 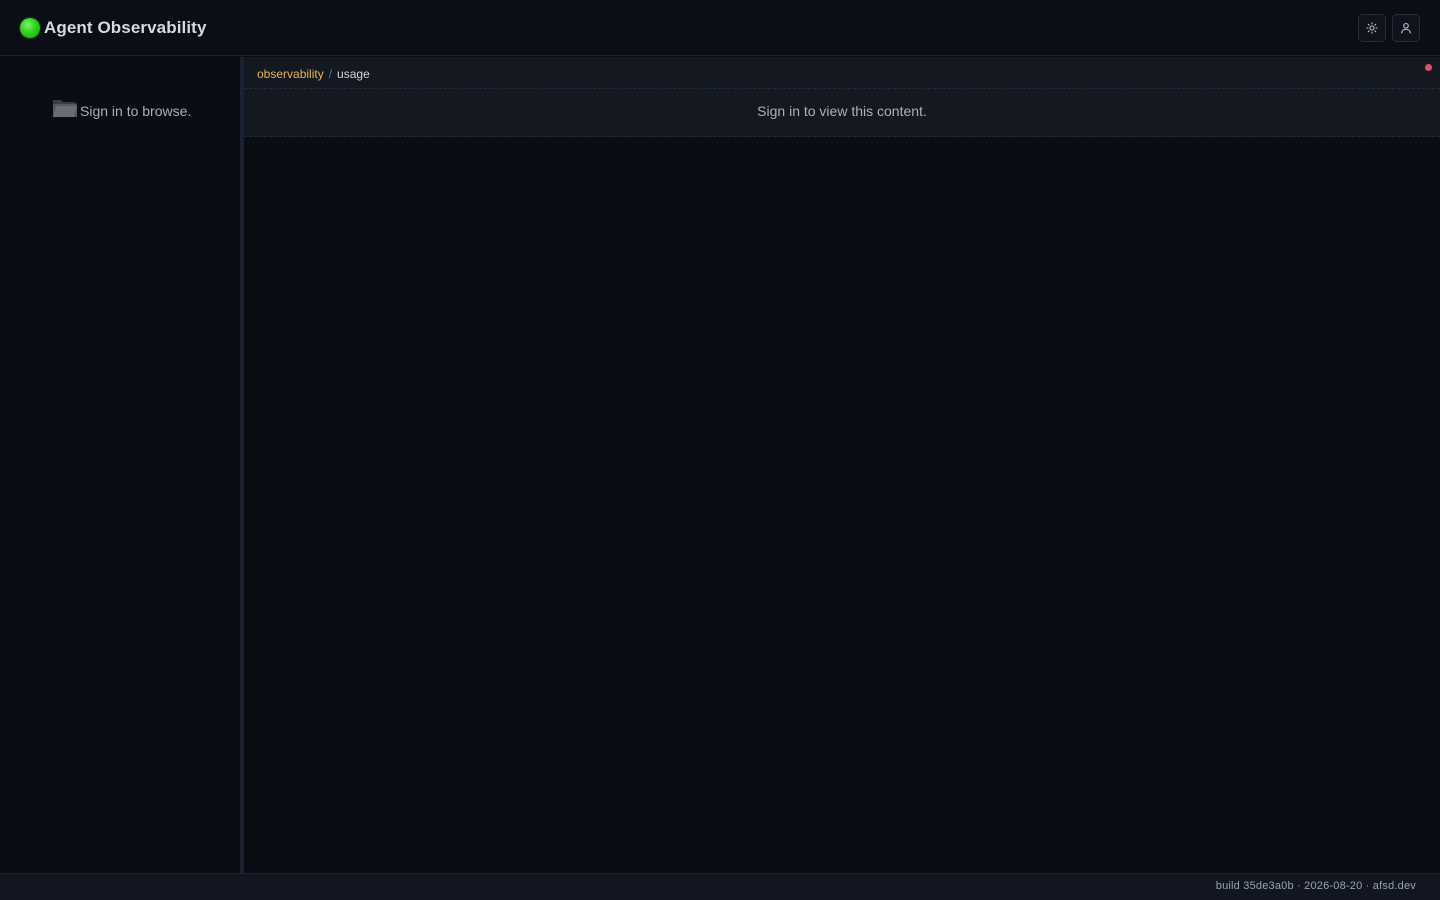 I want to click on sidebar-empty-state: Sign in to browse., so click(x=121, y=108).